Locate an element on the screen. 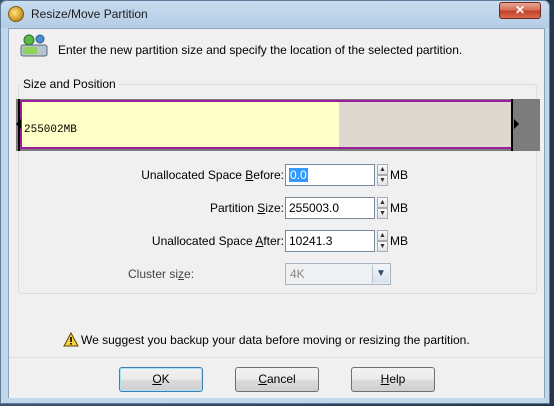  partition-size-label: 255002MB is located at coordinates (50, 130).